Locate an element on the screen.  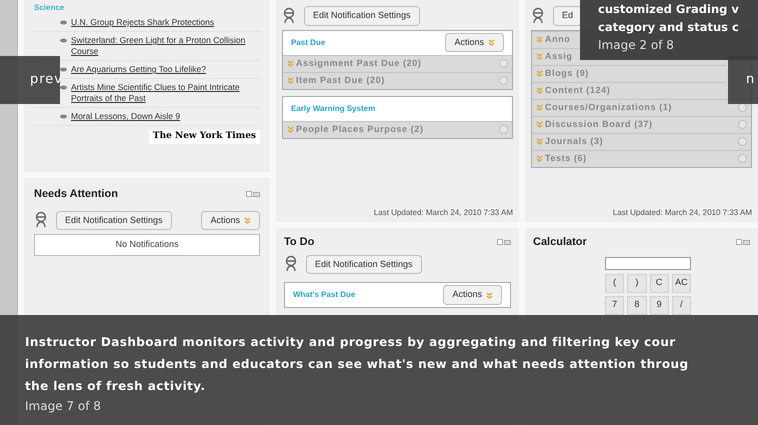
group-title: Early Warning System is located at coordinates (333, 108).